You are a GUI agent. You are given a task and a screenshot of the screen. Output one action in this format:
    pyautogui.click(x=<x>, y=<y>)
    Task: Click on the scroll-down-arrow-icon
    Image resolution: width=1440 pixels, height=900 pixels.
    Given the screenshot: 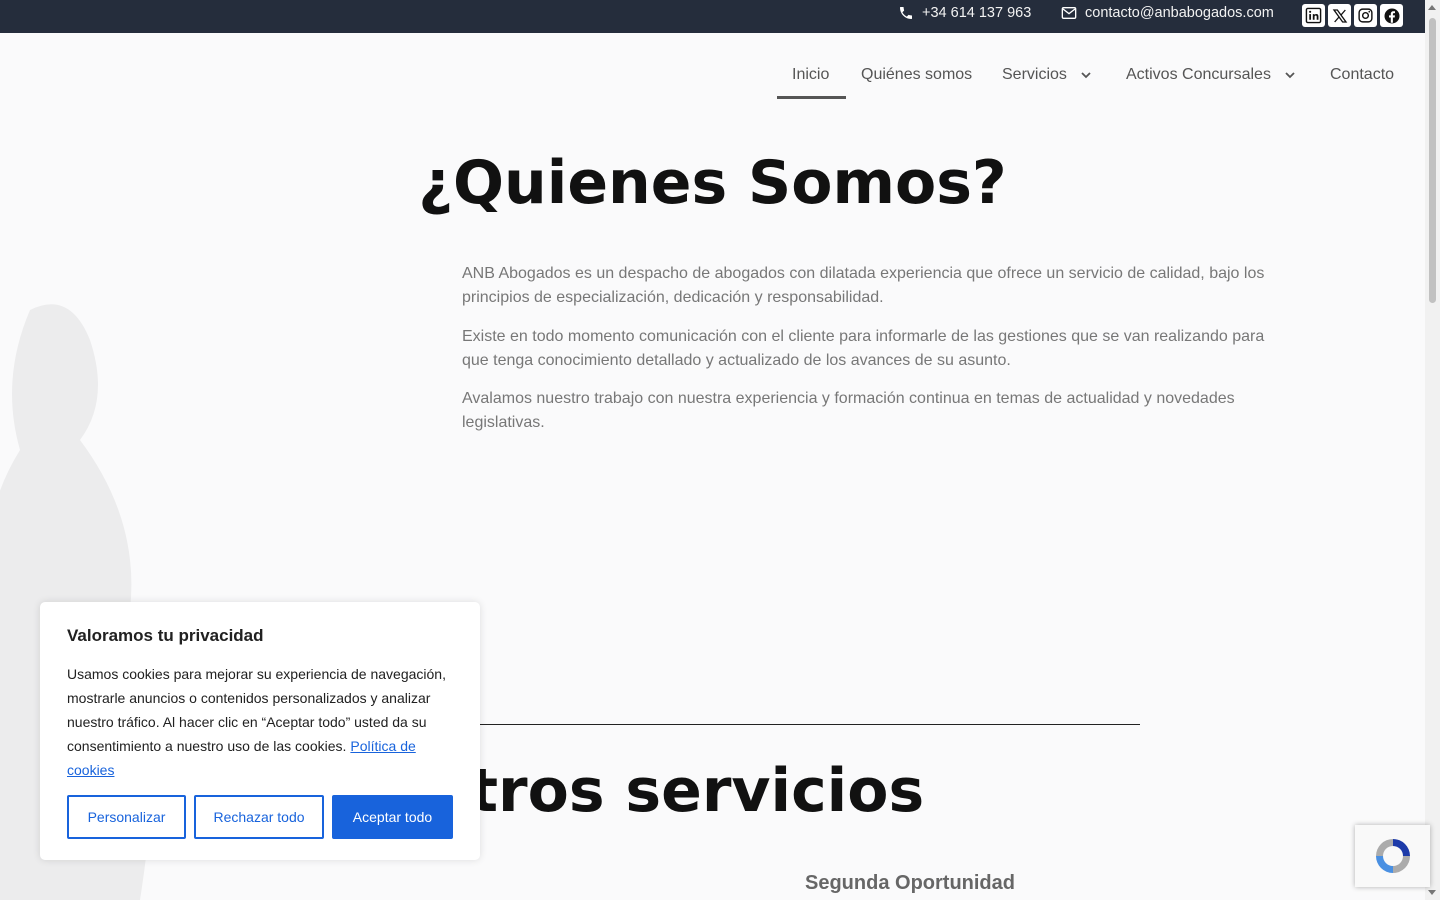 What is the action you would take?
    pyautogui.click(x=1432, y=892)
    